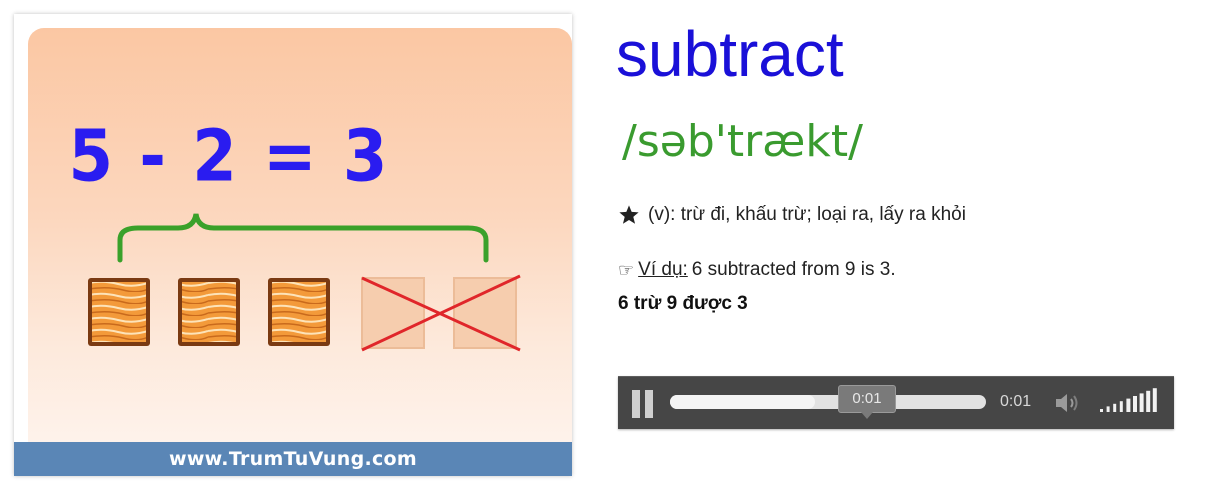 The height and width of the screenshot is (488, 1219). I want to click on vocabulary-word: subtract, so click(730, 54).